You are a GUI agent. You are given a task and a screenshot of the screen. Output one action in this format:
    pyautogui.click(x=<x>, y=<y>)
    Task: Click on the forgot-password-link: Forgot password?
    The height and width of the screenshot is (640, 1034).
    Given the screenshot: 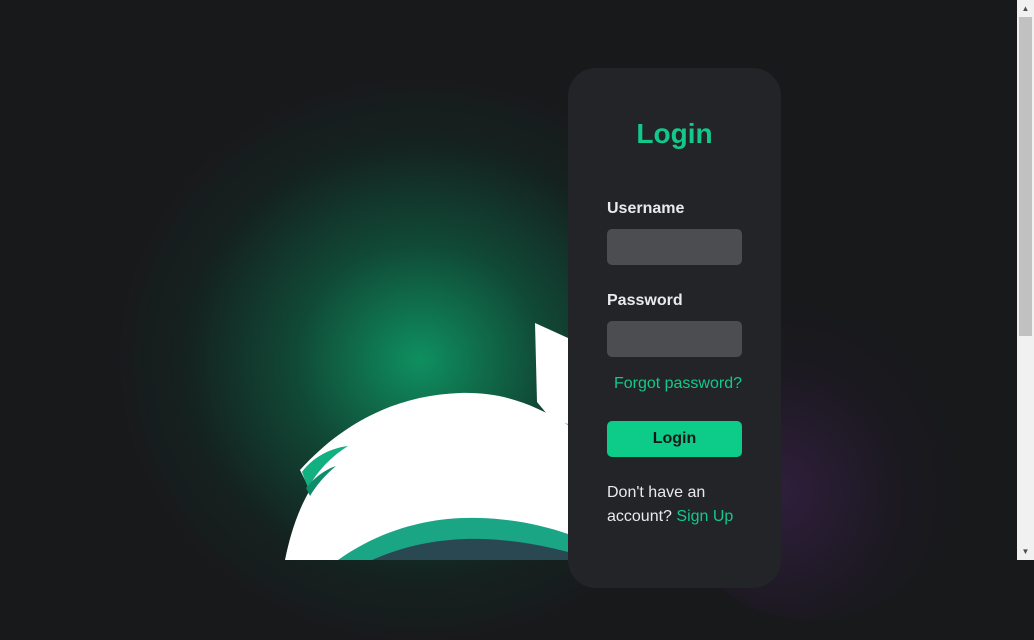 What is the action you would take?
    pyautogui.click(x=678, y=384)
    